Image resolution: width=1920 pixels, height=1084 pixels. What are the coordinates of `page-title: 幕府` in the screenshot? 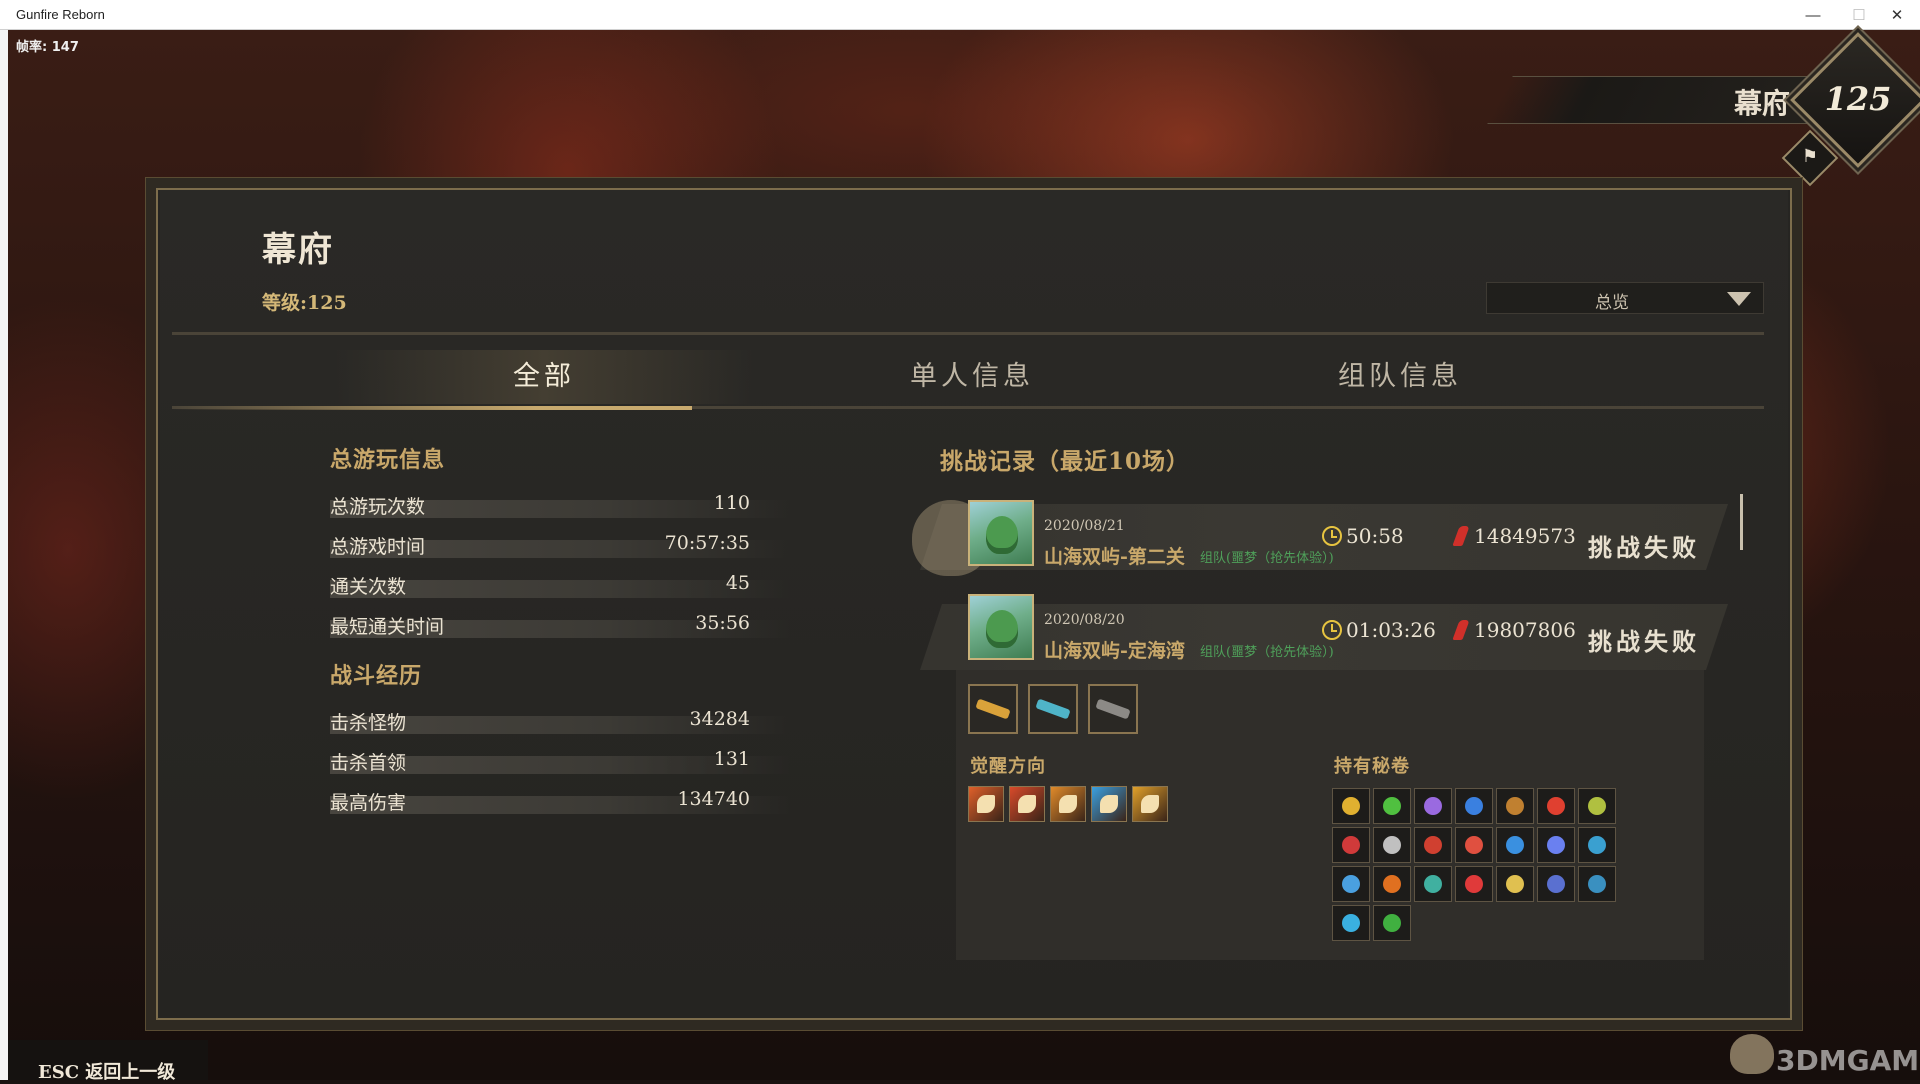 It's located at (298, 250).